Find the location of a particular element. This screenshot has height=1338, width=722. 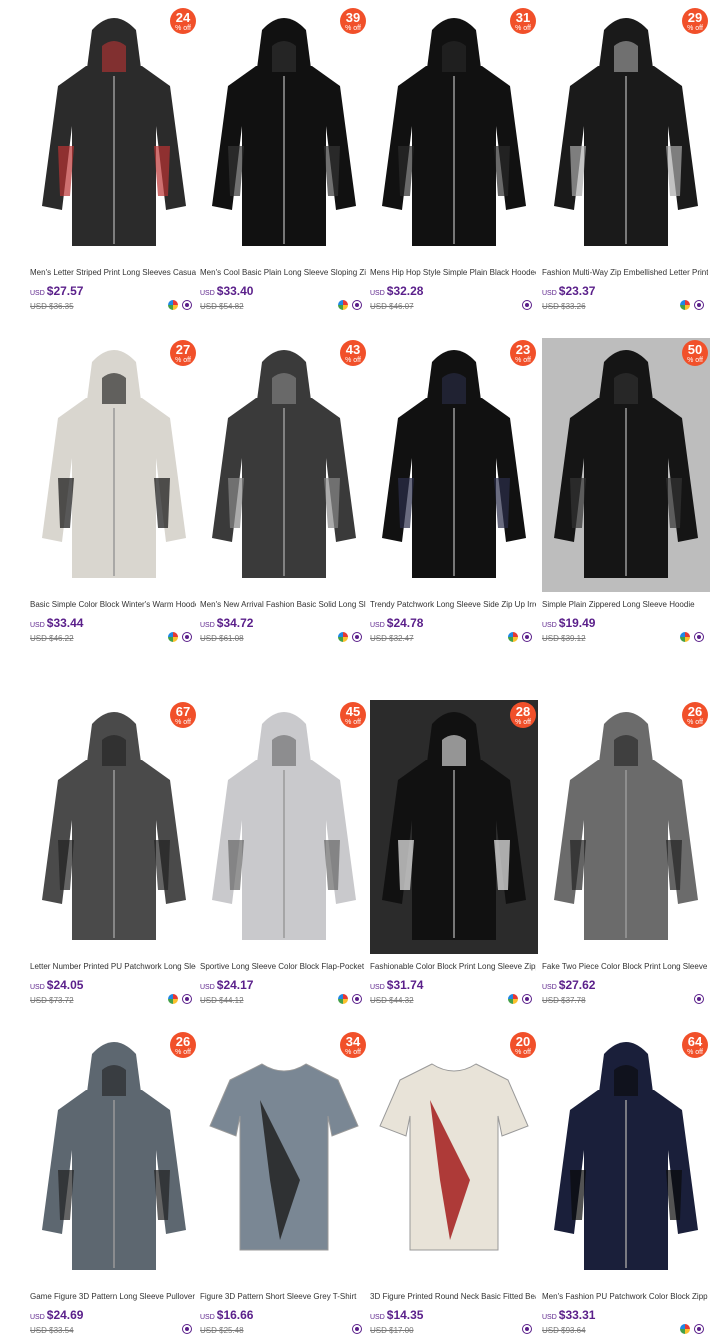

original-price: USD $73.72 is located at coordinates (52, 1000).